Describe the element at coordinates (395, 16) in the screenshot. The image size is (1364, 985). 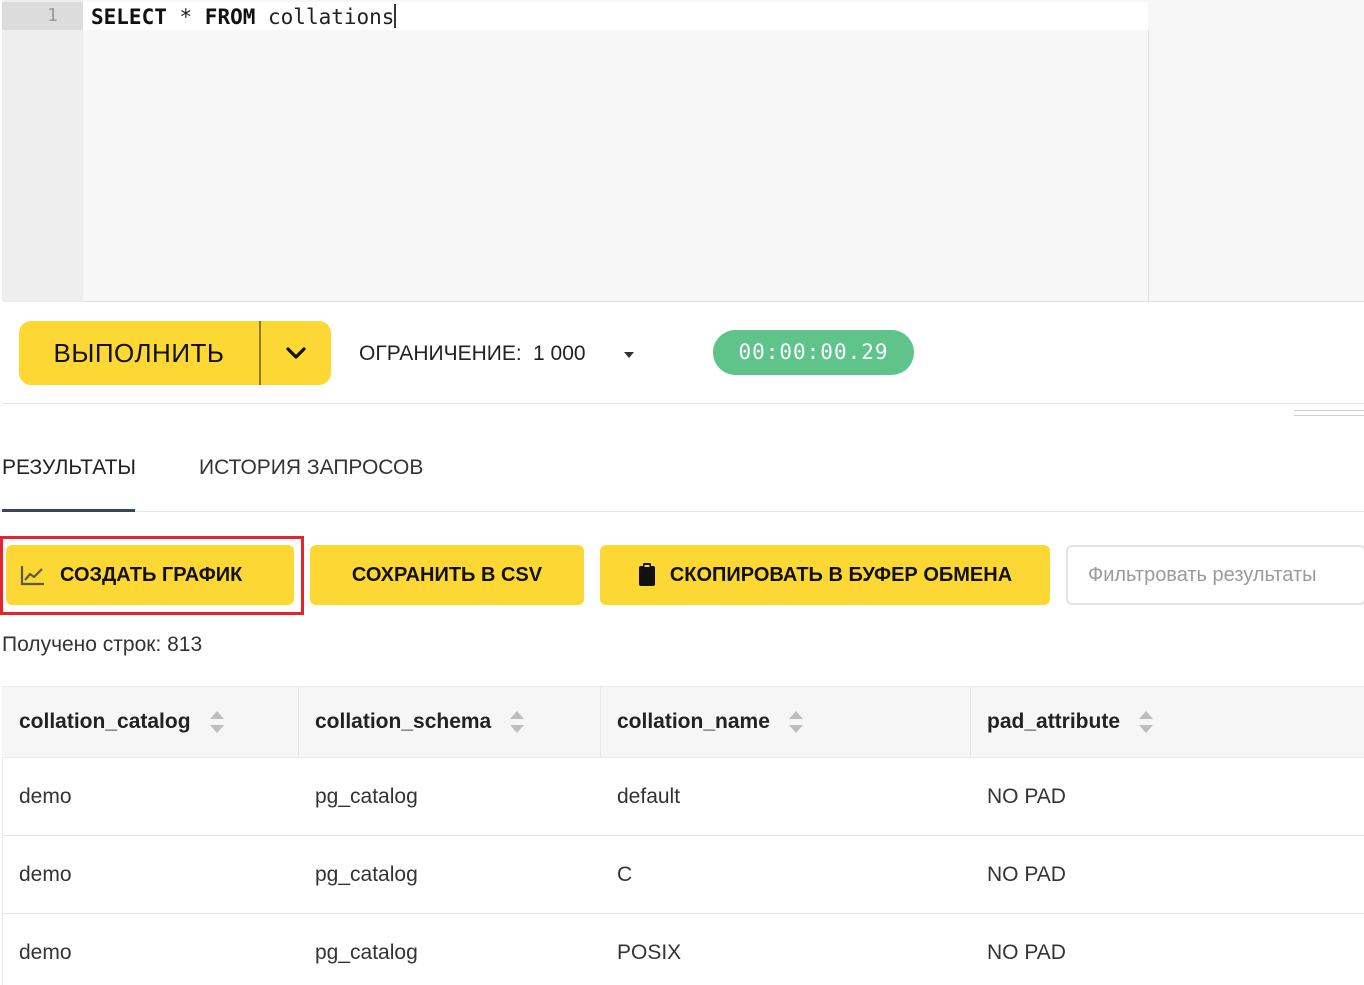
I see `text-cursor` at that location.